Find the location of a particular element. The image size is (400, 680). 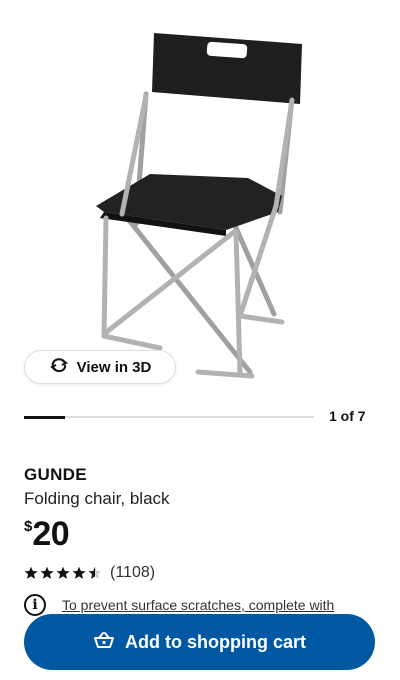

view-in-3d-button: View in 3D is located at coordinates (100, 367).